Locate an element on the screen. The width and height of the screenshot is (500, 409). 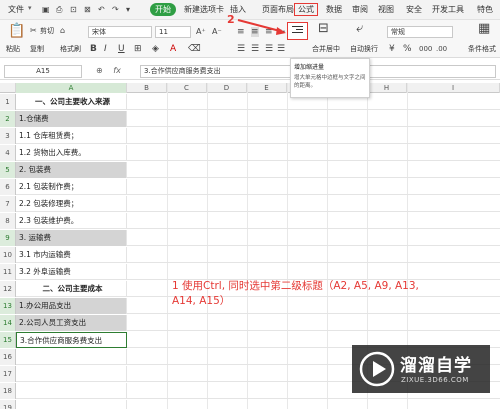
tooltip-description: 增大单元格中边框与文字之间的距离。 is located at coordinates (330, 82).